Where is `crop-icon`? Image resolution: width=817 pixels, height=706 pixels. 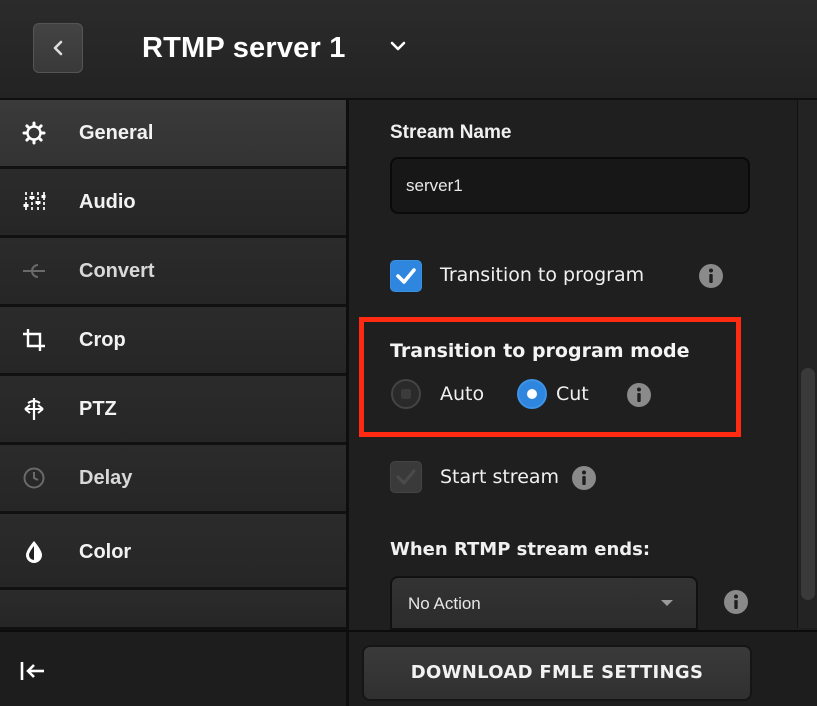
crop-icon is located at coordinates (34, 340).